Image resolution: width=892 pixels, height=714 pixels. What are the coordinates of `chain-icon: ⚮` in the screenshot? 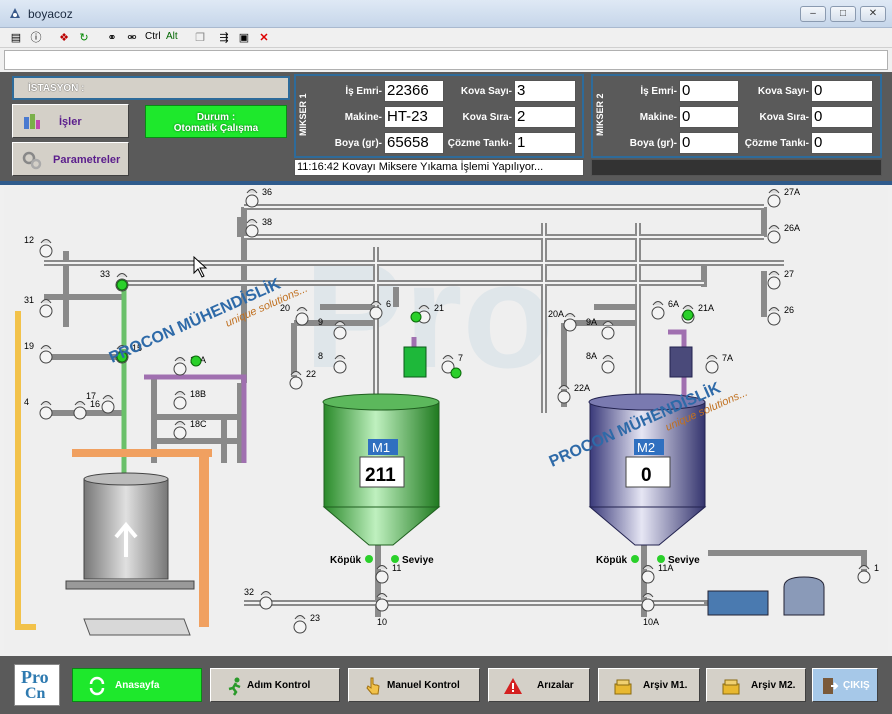 It's located at (132, 38).